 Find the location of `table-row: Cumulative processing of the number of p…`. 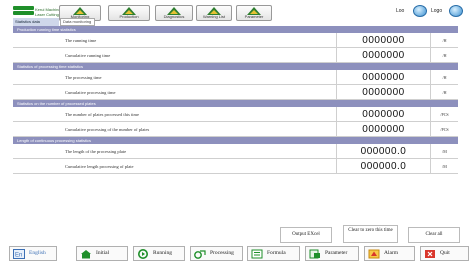

table-row: Cumulative processing of the number of p… is located at coordinates (235, 129).